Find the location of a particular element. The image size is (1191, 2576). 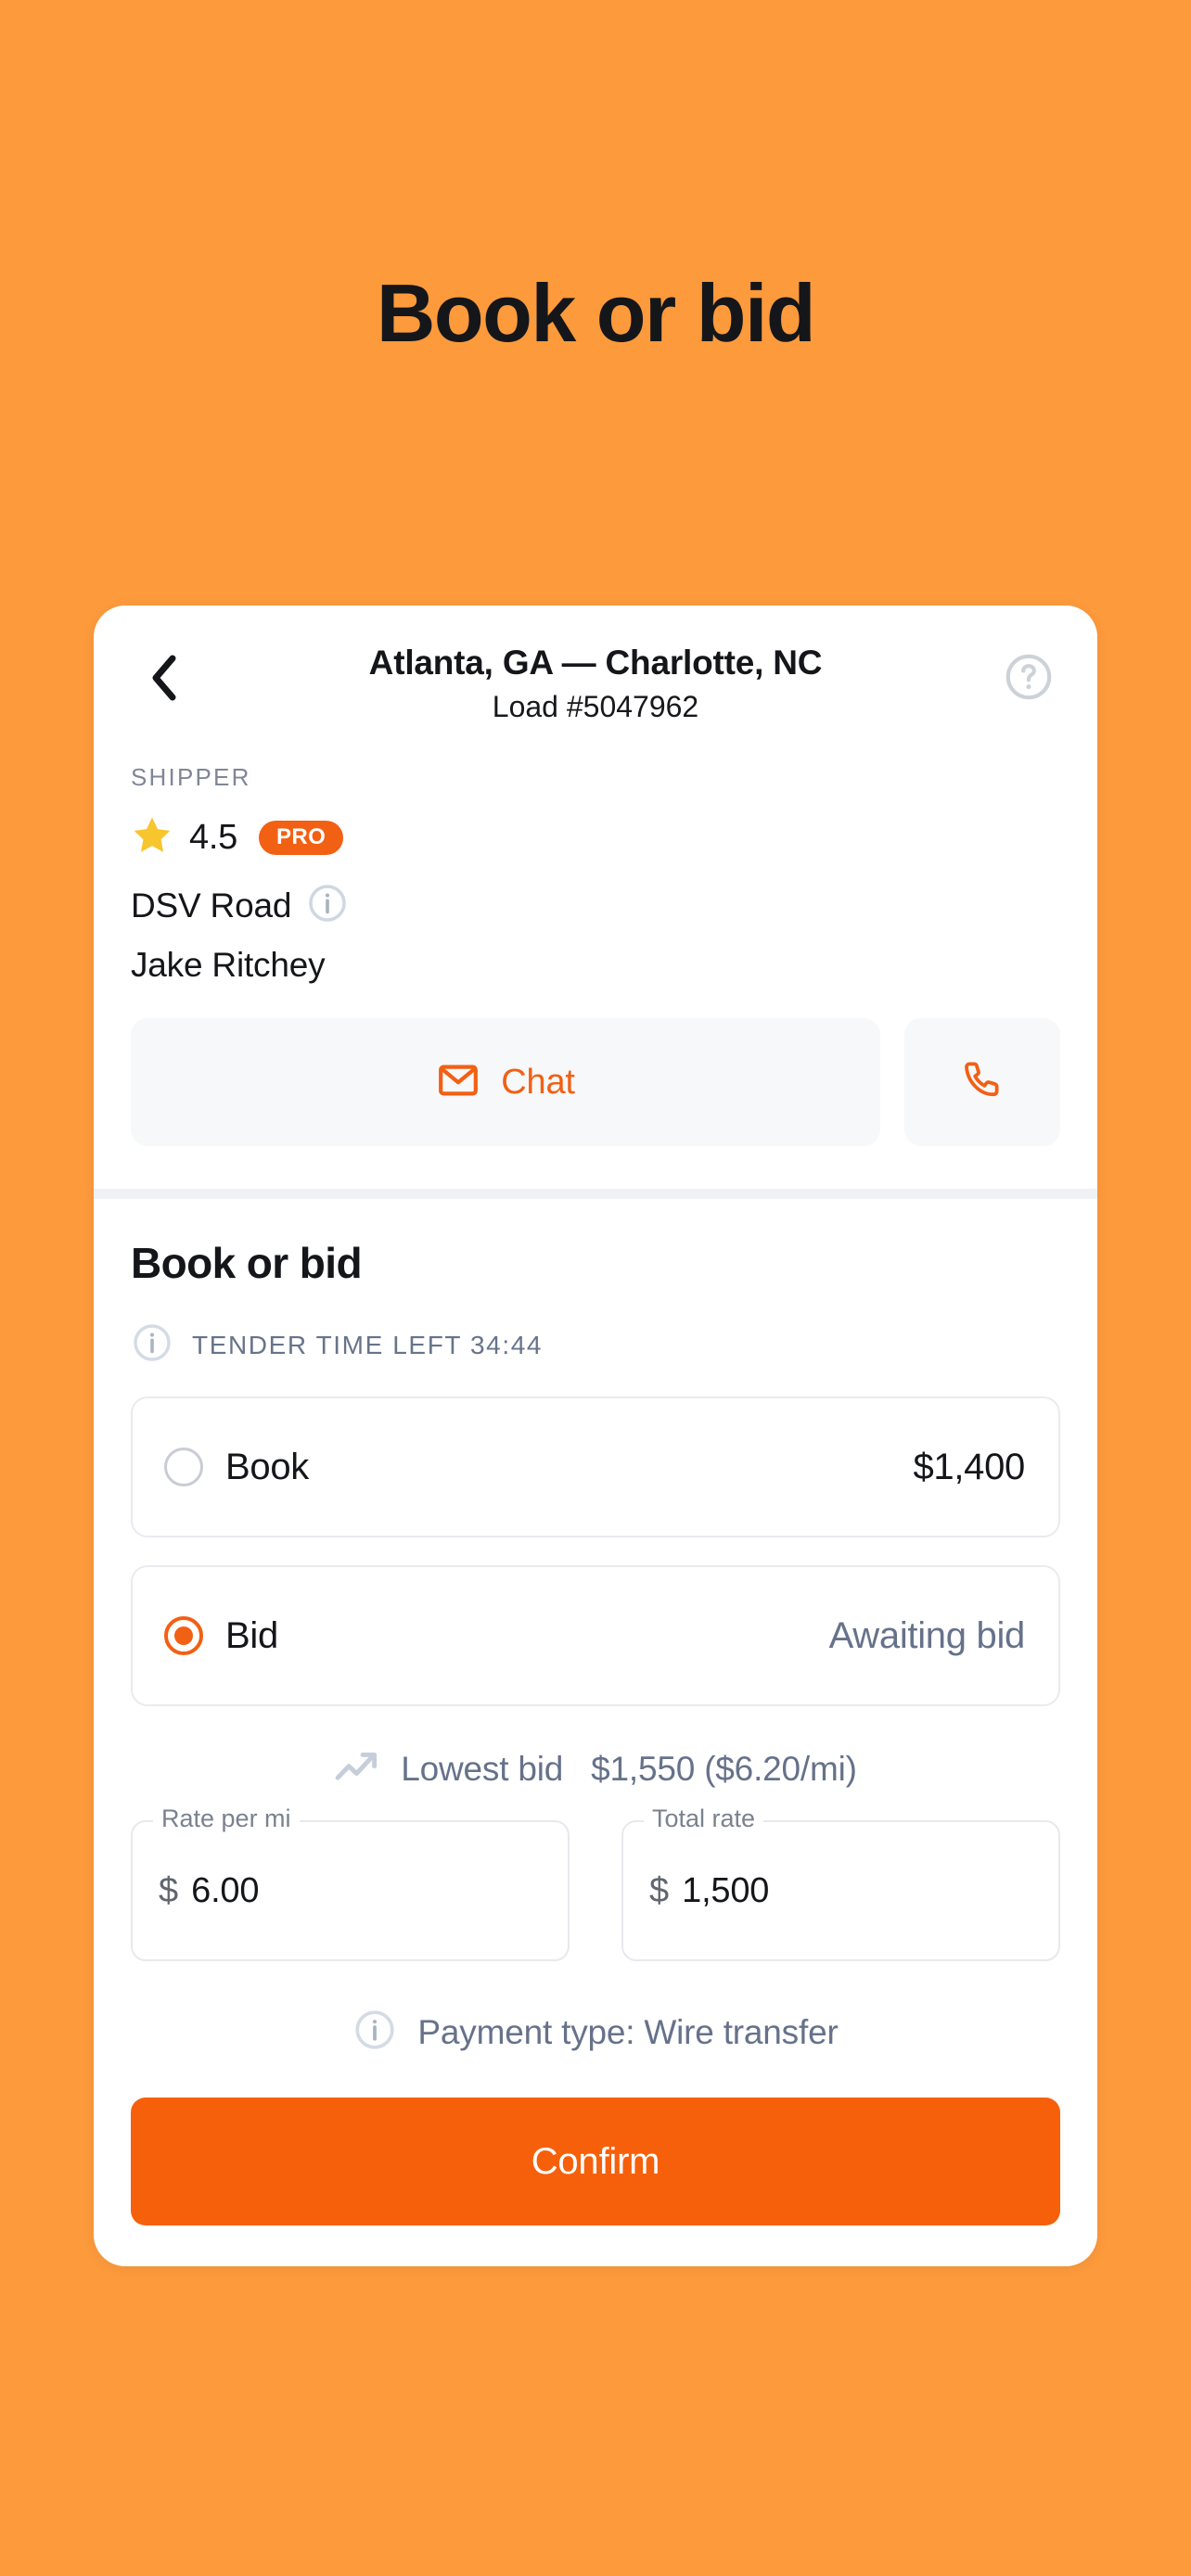

total-rate-prefix: $ is located at coordinates (660, 1890).